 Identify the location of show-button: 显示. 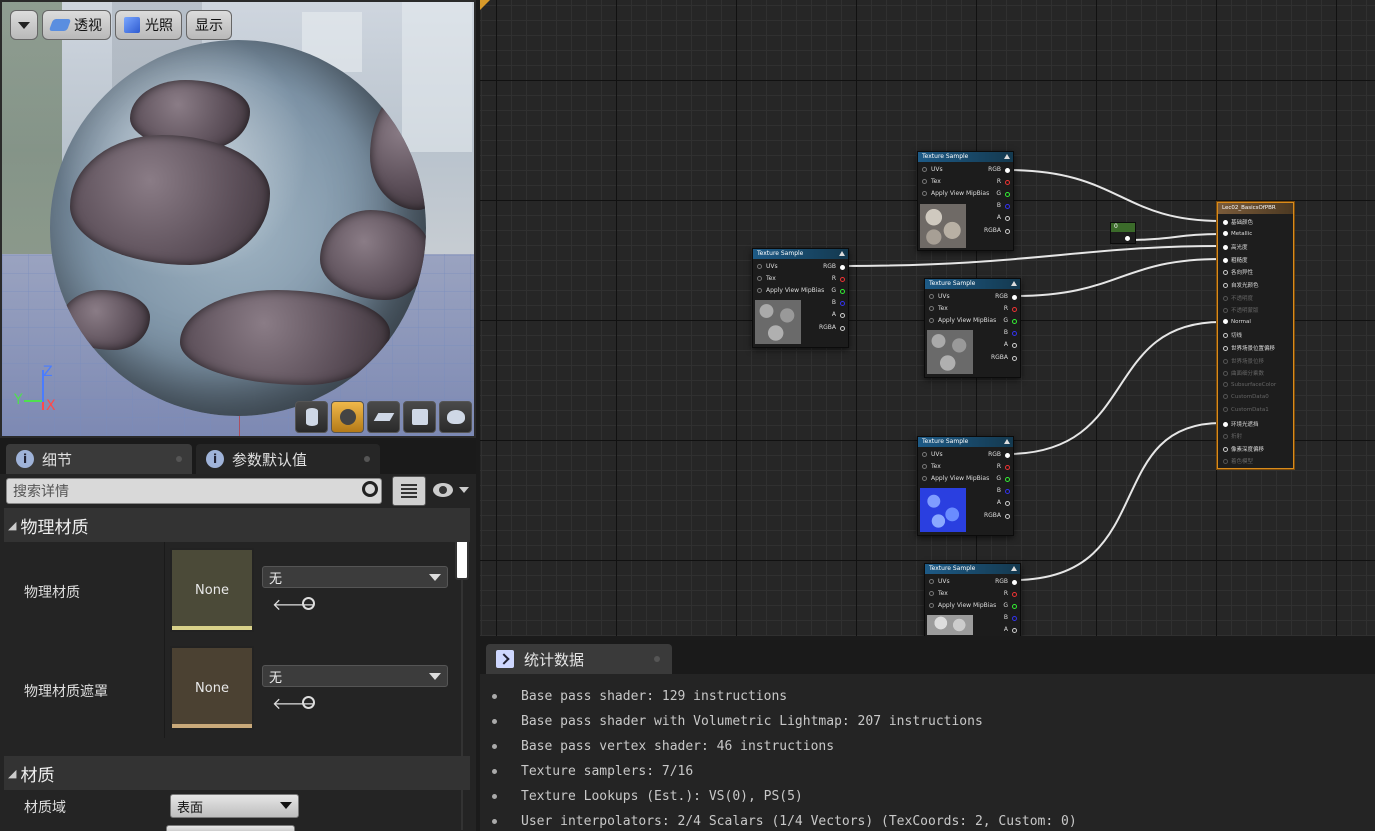
(209, 25).